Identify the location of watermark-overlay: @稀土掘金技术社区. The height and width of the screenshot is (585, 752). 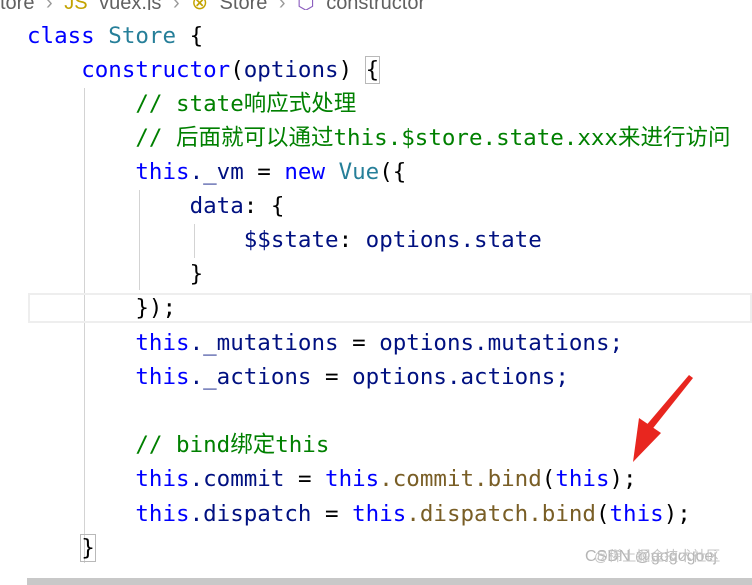
(657, 556).